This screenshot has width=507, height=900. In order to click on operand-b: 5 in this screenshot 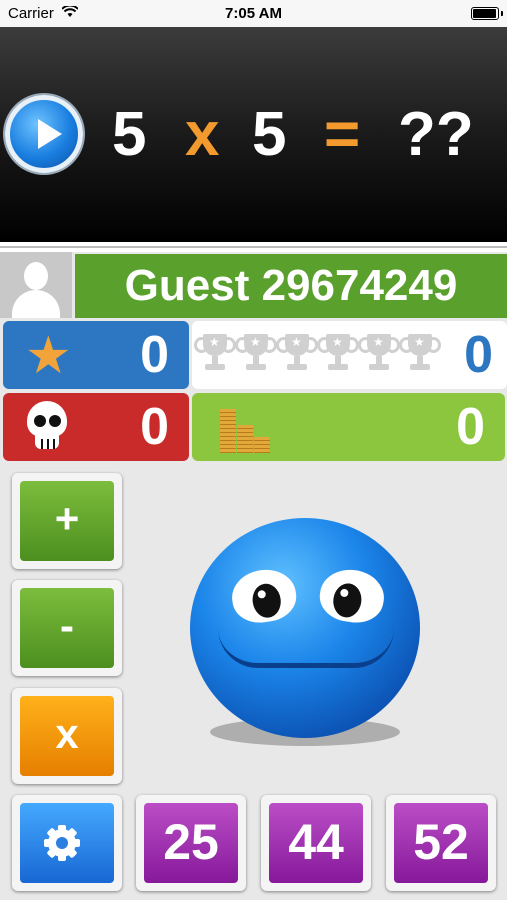, I will do `click(269, 134)`.